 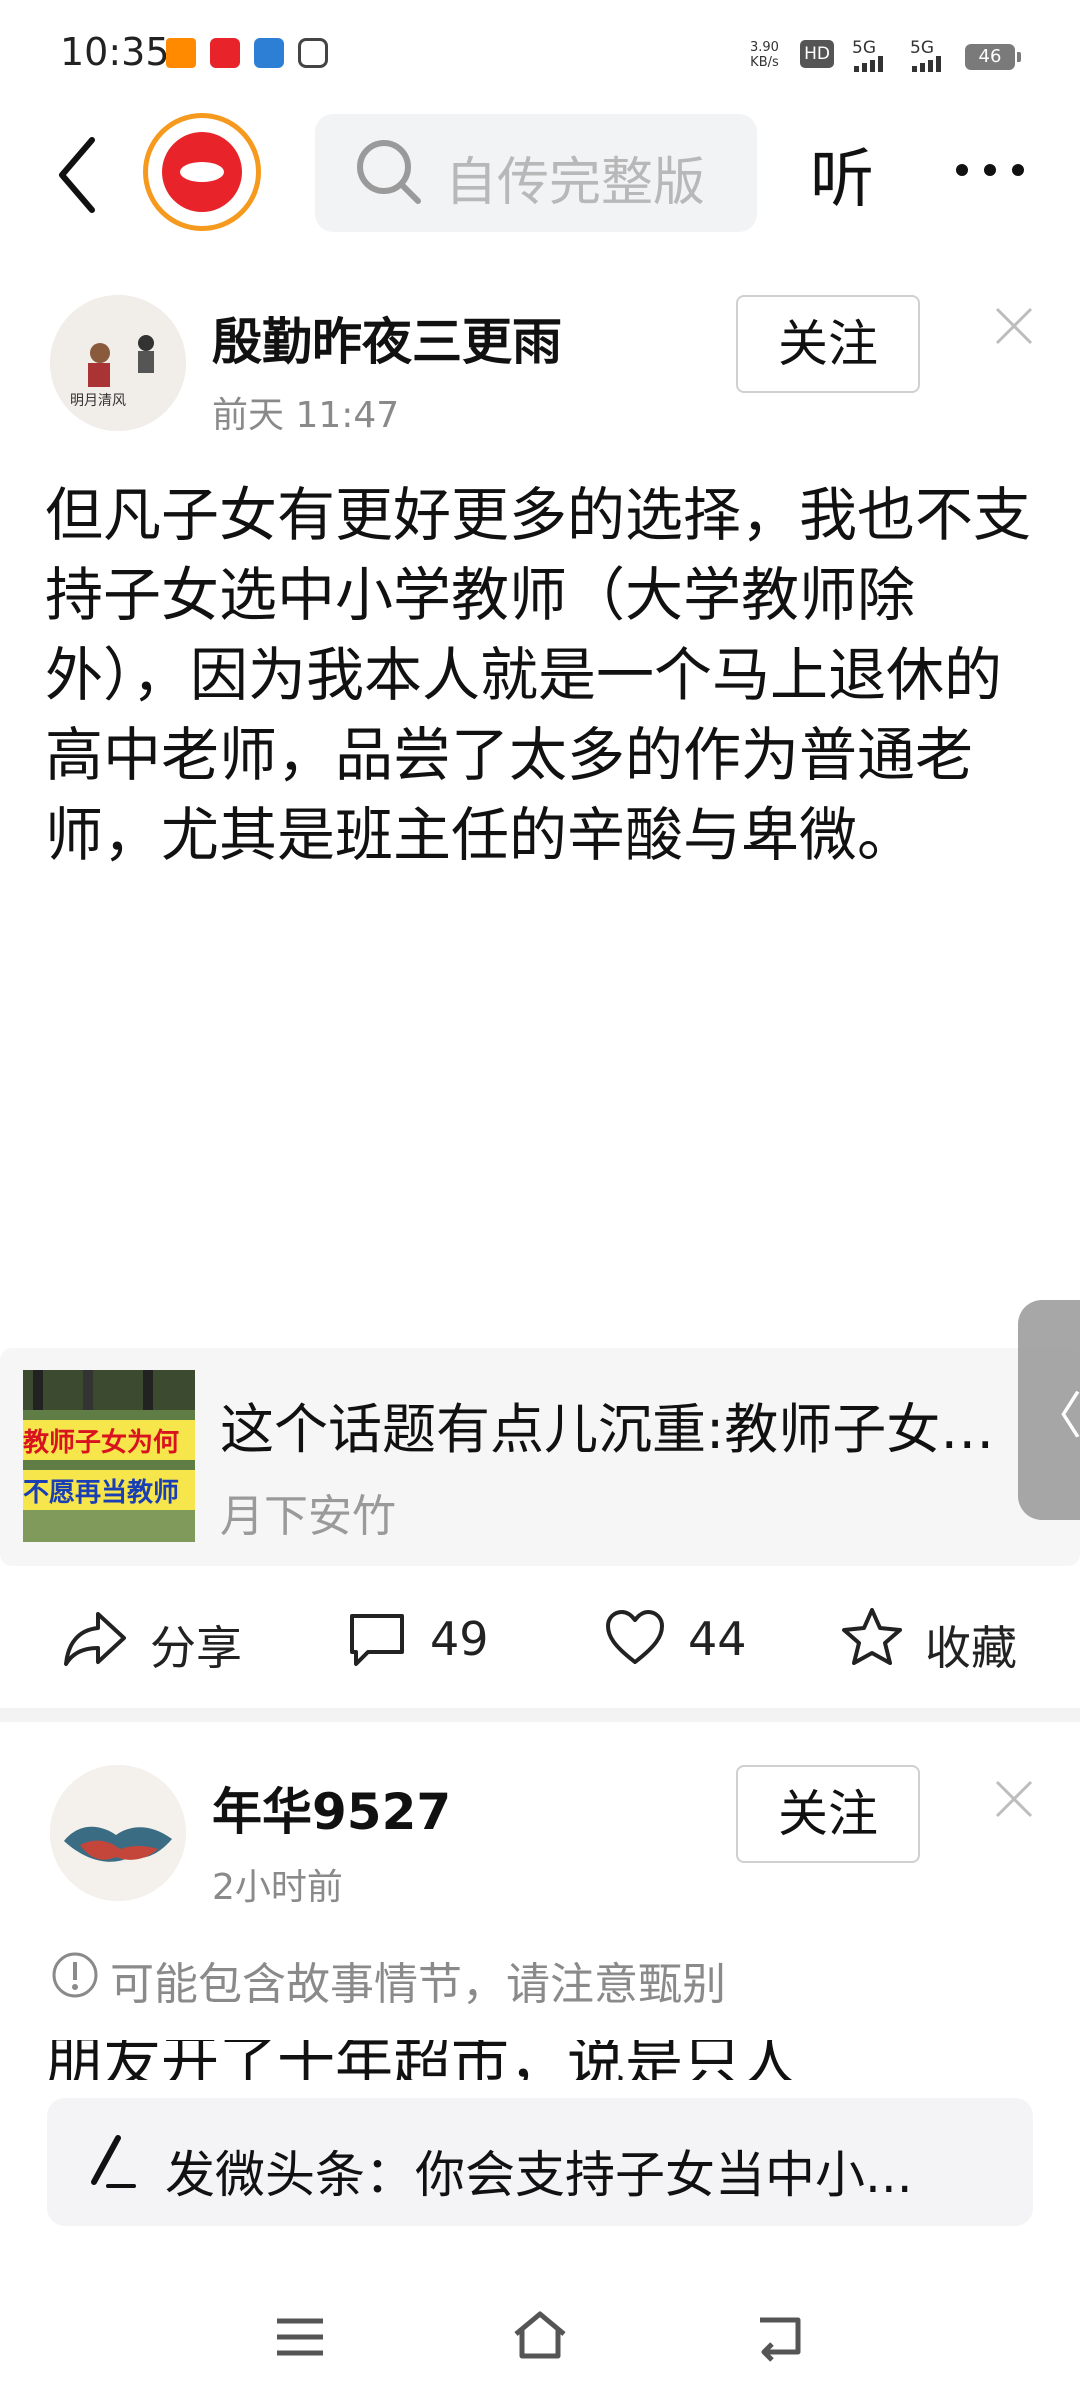 What do you see at coordinates (80, 175) in the screenshot?
I see `back-icon` at bounding box center [80, 175].